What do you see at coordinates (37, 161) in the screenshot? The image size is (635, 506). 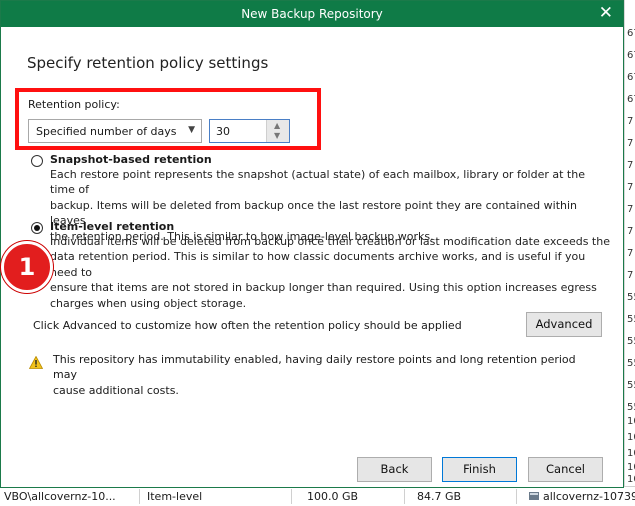 I see `snapshot-retention-radio` at bounding box center [37, 161].